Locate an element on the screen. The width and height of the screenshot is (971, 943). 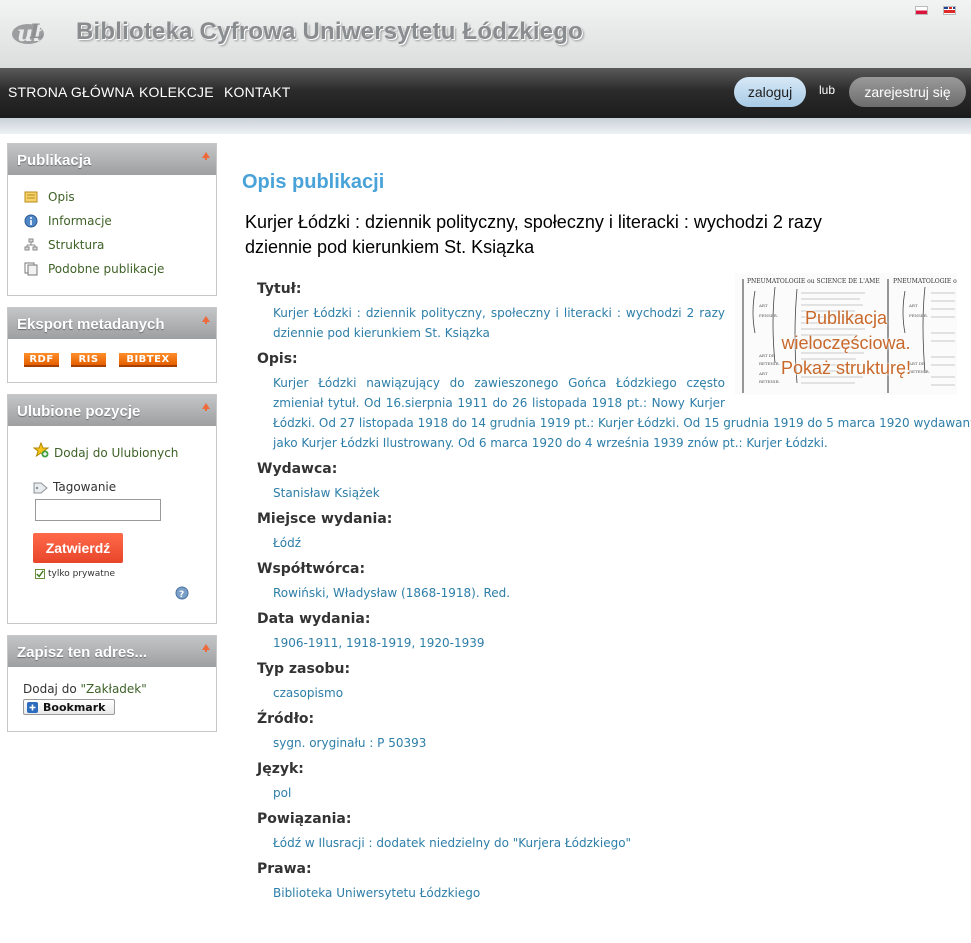
field-value-language: pol is located at coordinates (282, 793).